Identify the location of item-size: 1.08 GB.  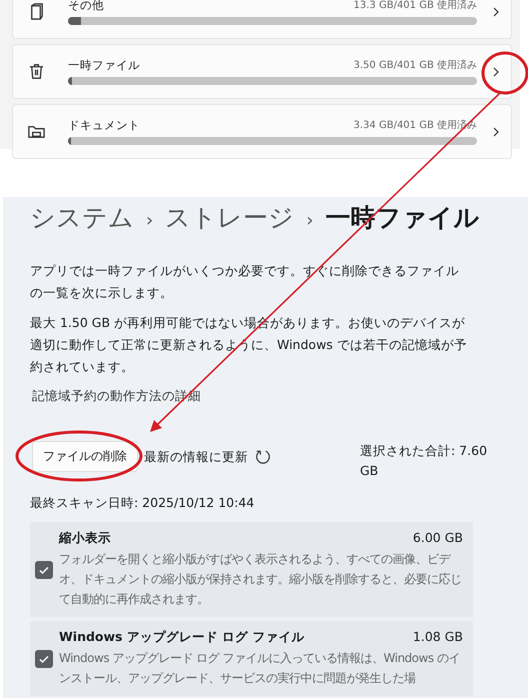
(437, 637).